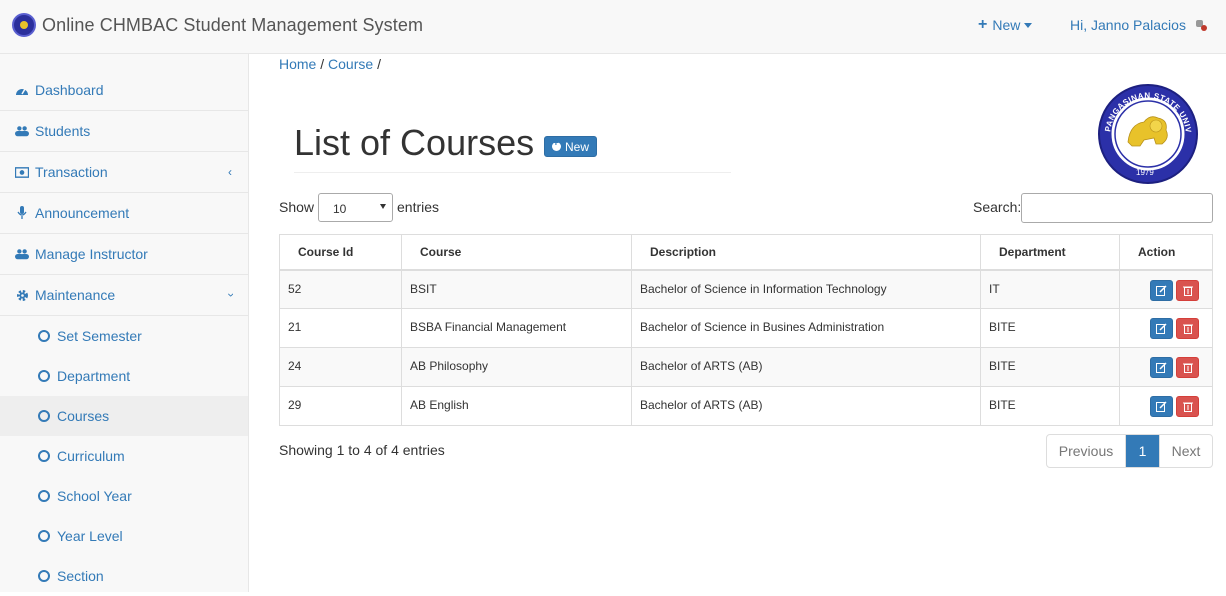  Describe the element at coordinates (124, 90) in the screenshot. I see `sidebar-item-dashboard: Dashboard` at that location.